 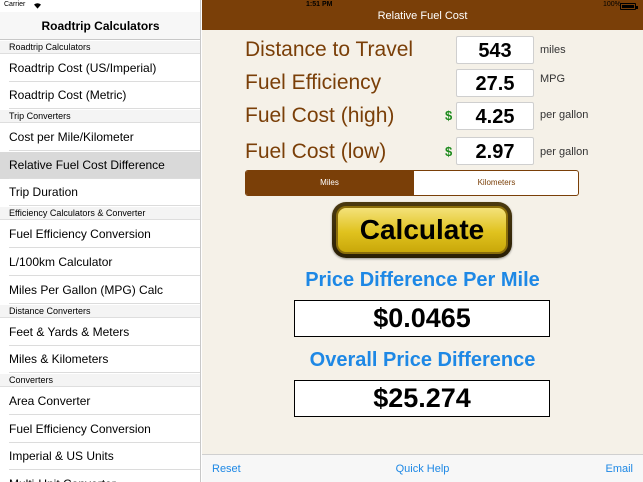 What do you see at coordinates (629, 6) in the screenshot?
I see `battery-icon` at bounding box center [629, 6].